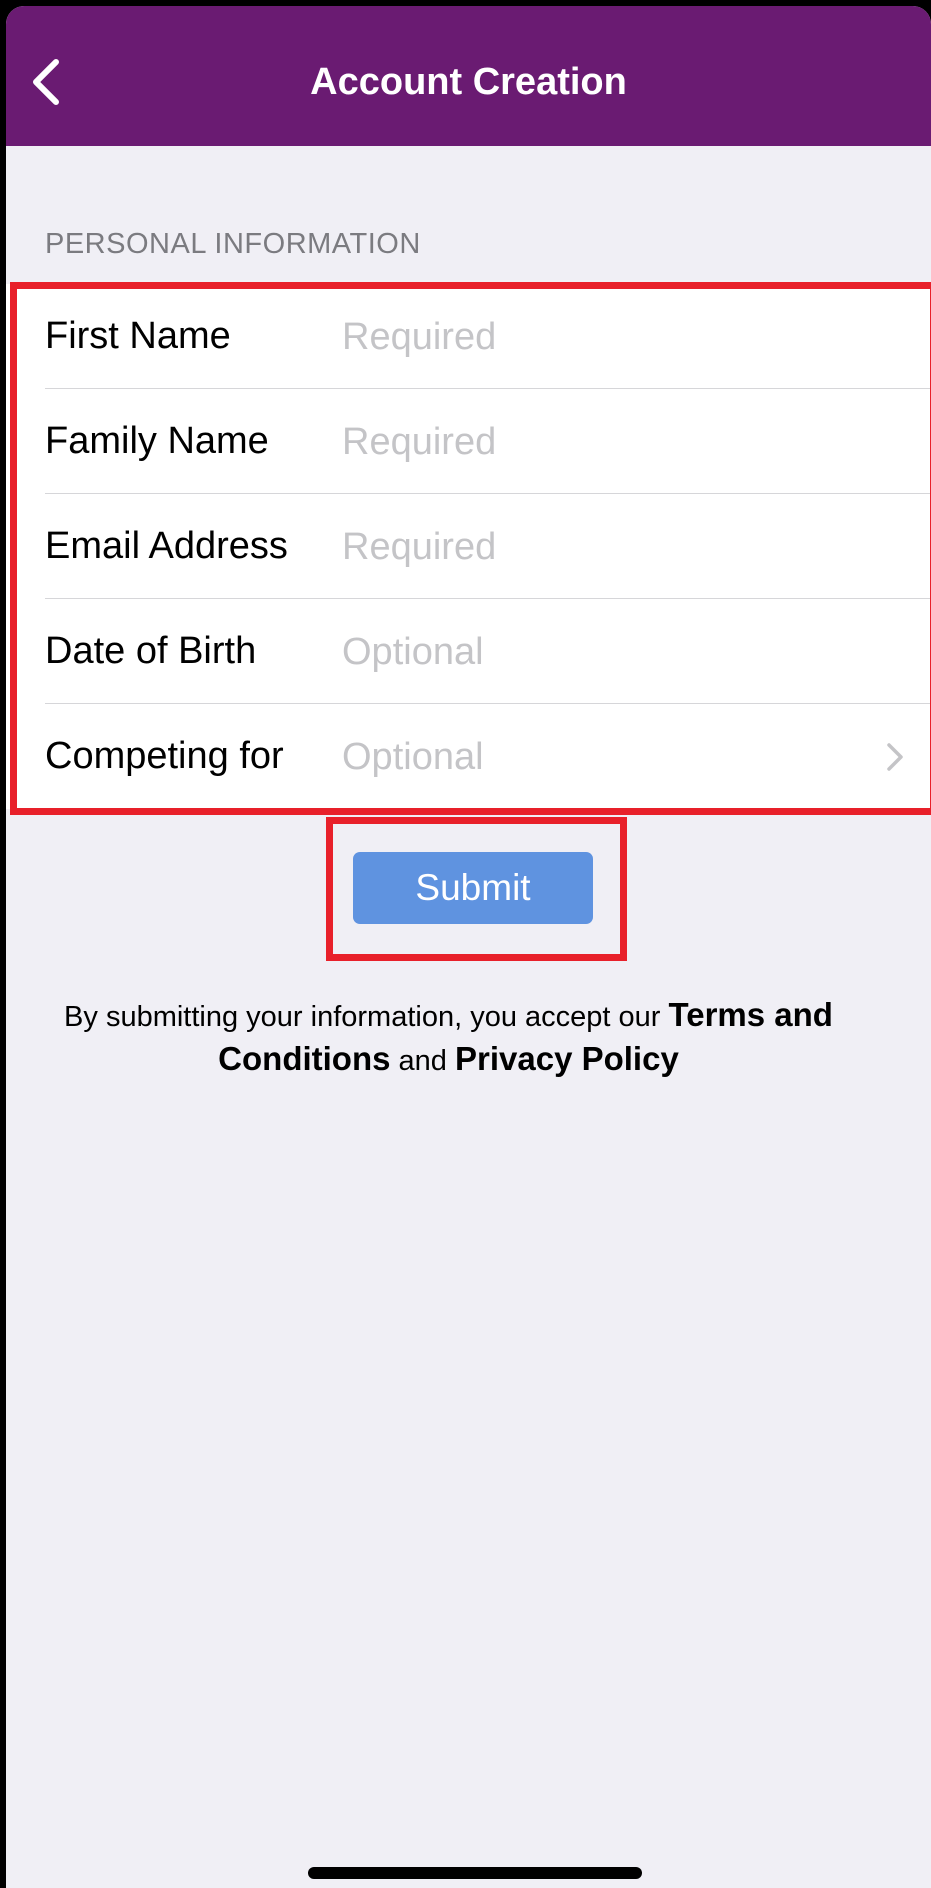 This screenshot has height=1888, width=931. I want to click on email-address-row: Email Address, so click(468, 546).